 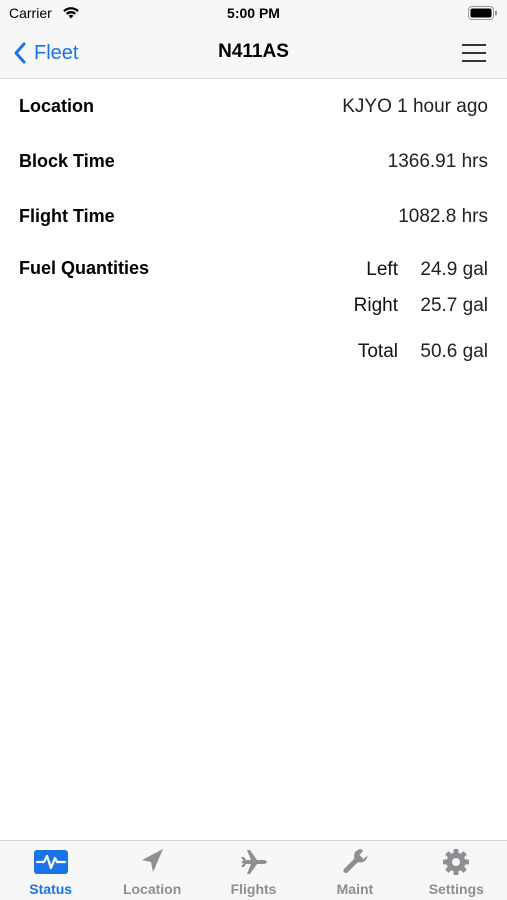 I want to click on fuel-left-line: Left 24.9 gal, so click(x=413, y=270).